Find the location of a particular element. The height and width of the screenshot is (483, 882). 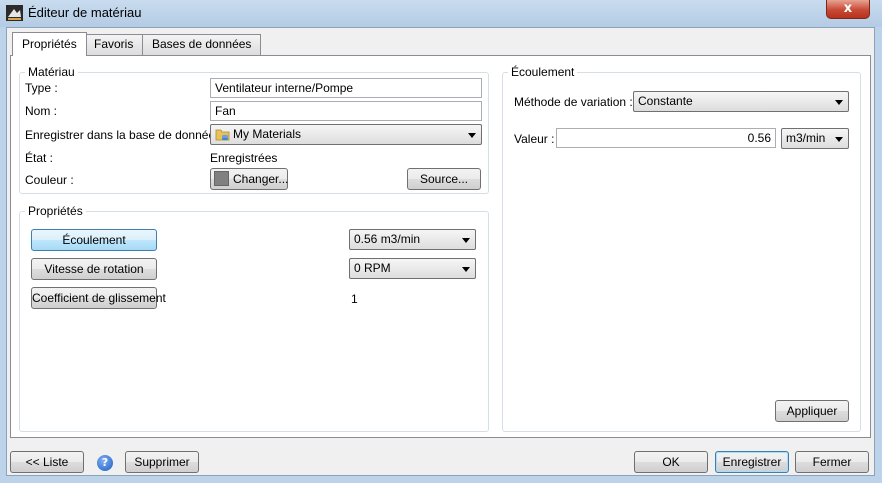

enregistrer-button: Enregistrer is located at coordinates (752, 462).